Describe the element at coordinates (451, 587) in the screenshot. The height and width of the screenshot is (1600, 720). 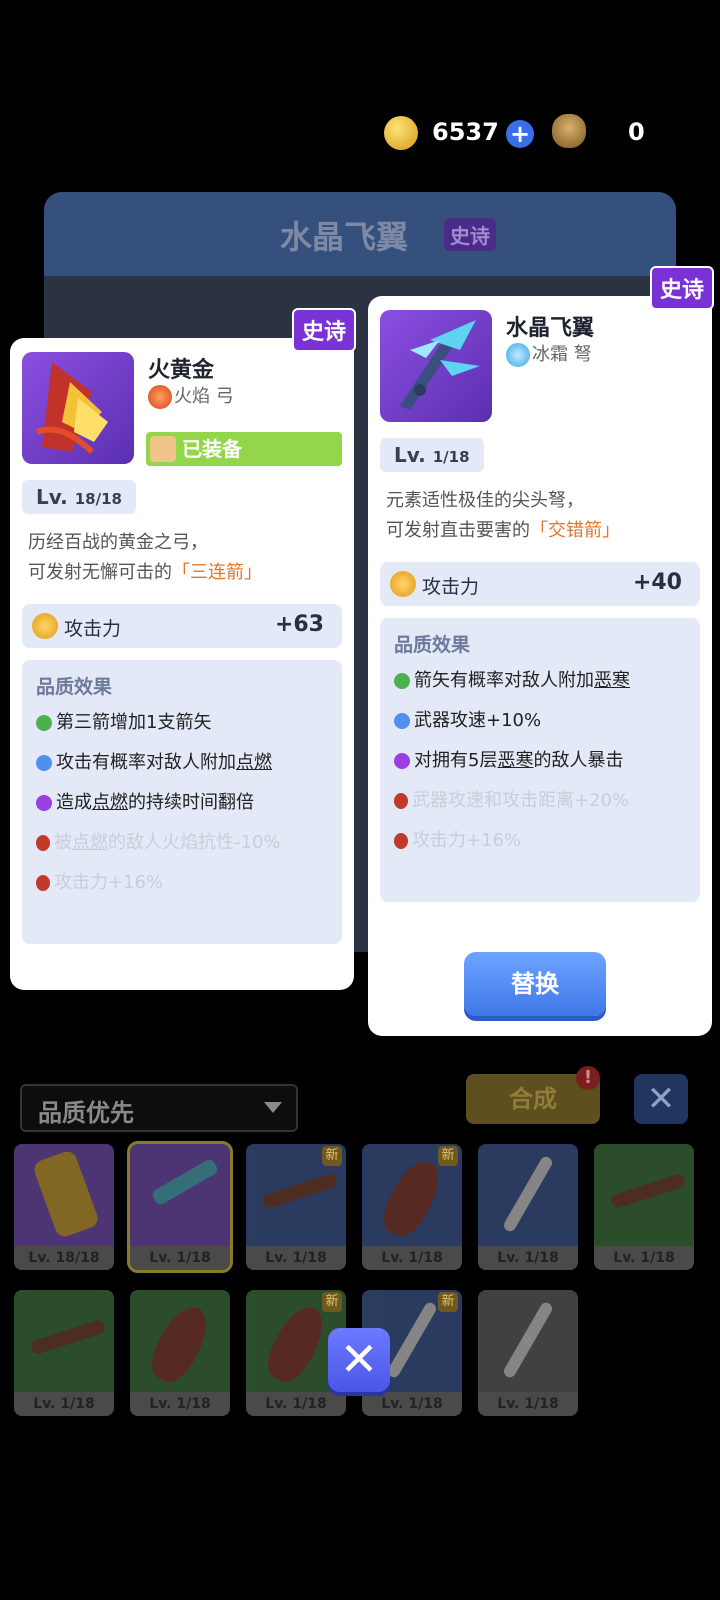
I see `attack-label: 攻击力` at that location.